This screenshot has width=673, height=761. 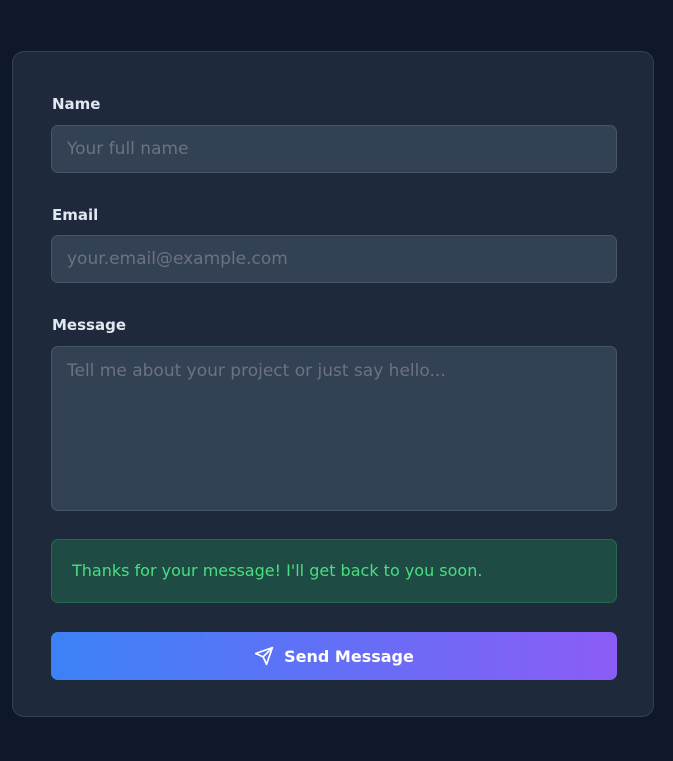 I want to click on email-label: Email, so click(x=75, y=215).